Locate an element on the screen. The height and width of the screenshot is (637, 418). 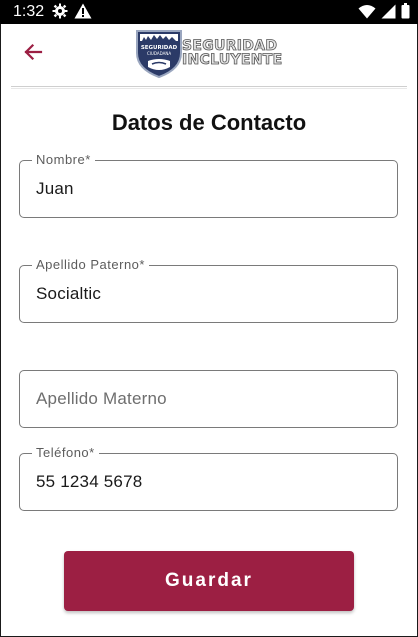
header-divider-shadow is located at coordinates (209, 88).